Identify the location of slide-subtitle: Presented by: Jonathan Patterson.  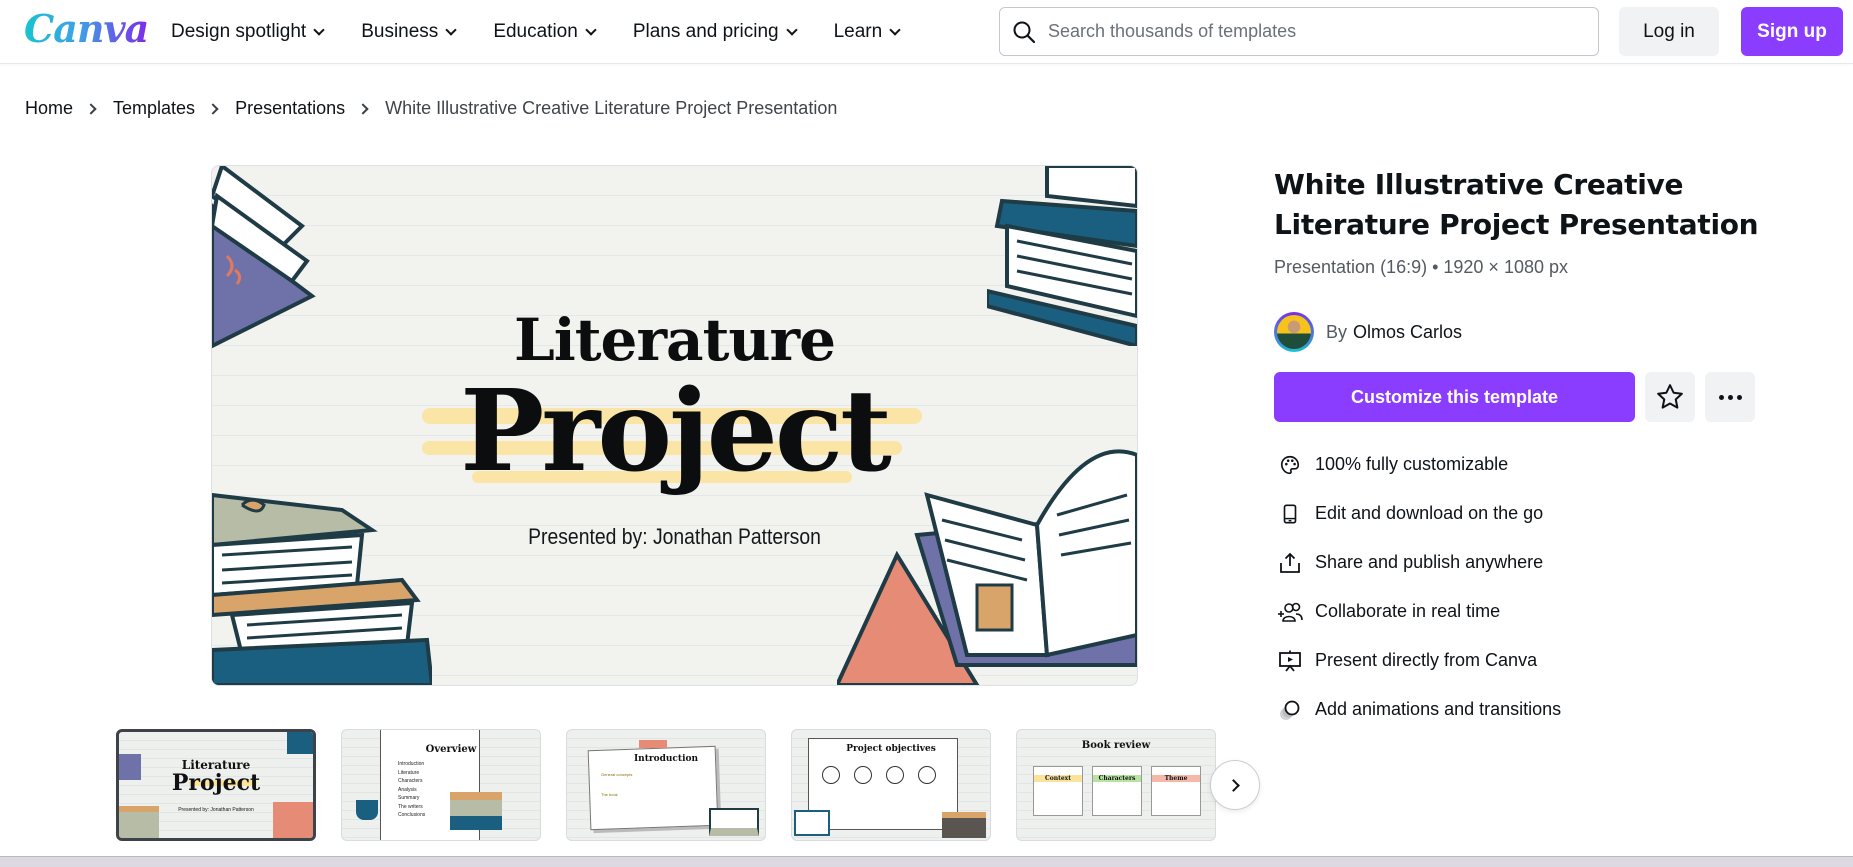
(674, 536).